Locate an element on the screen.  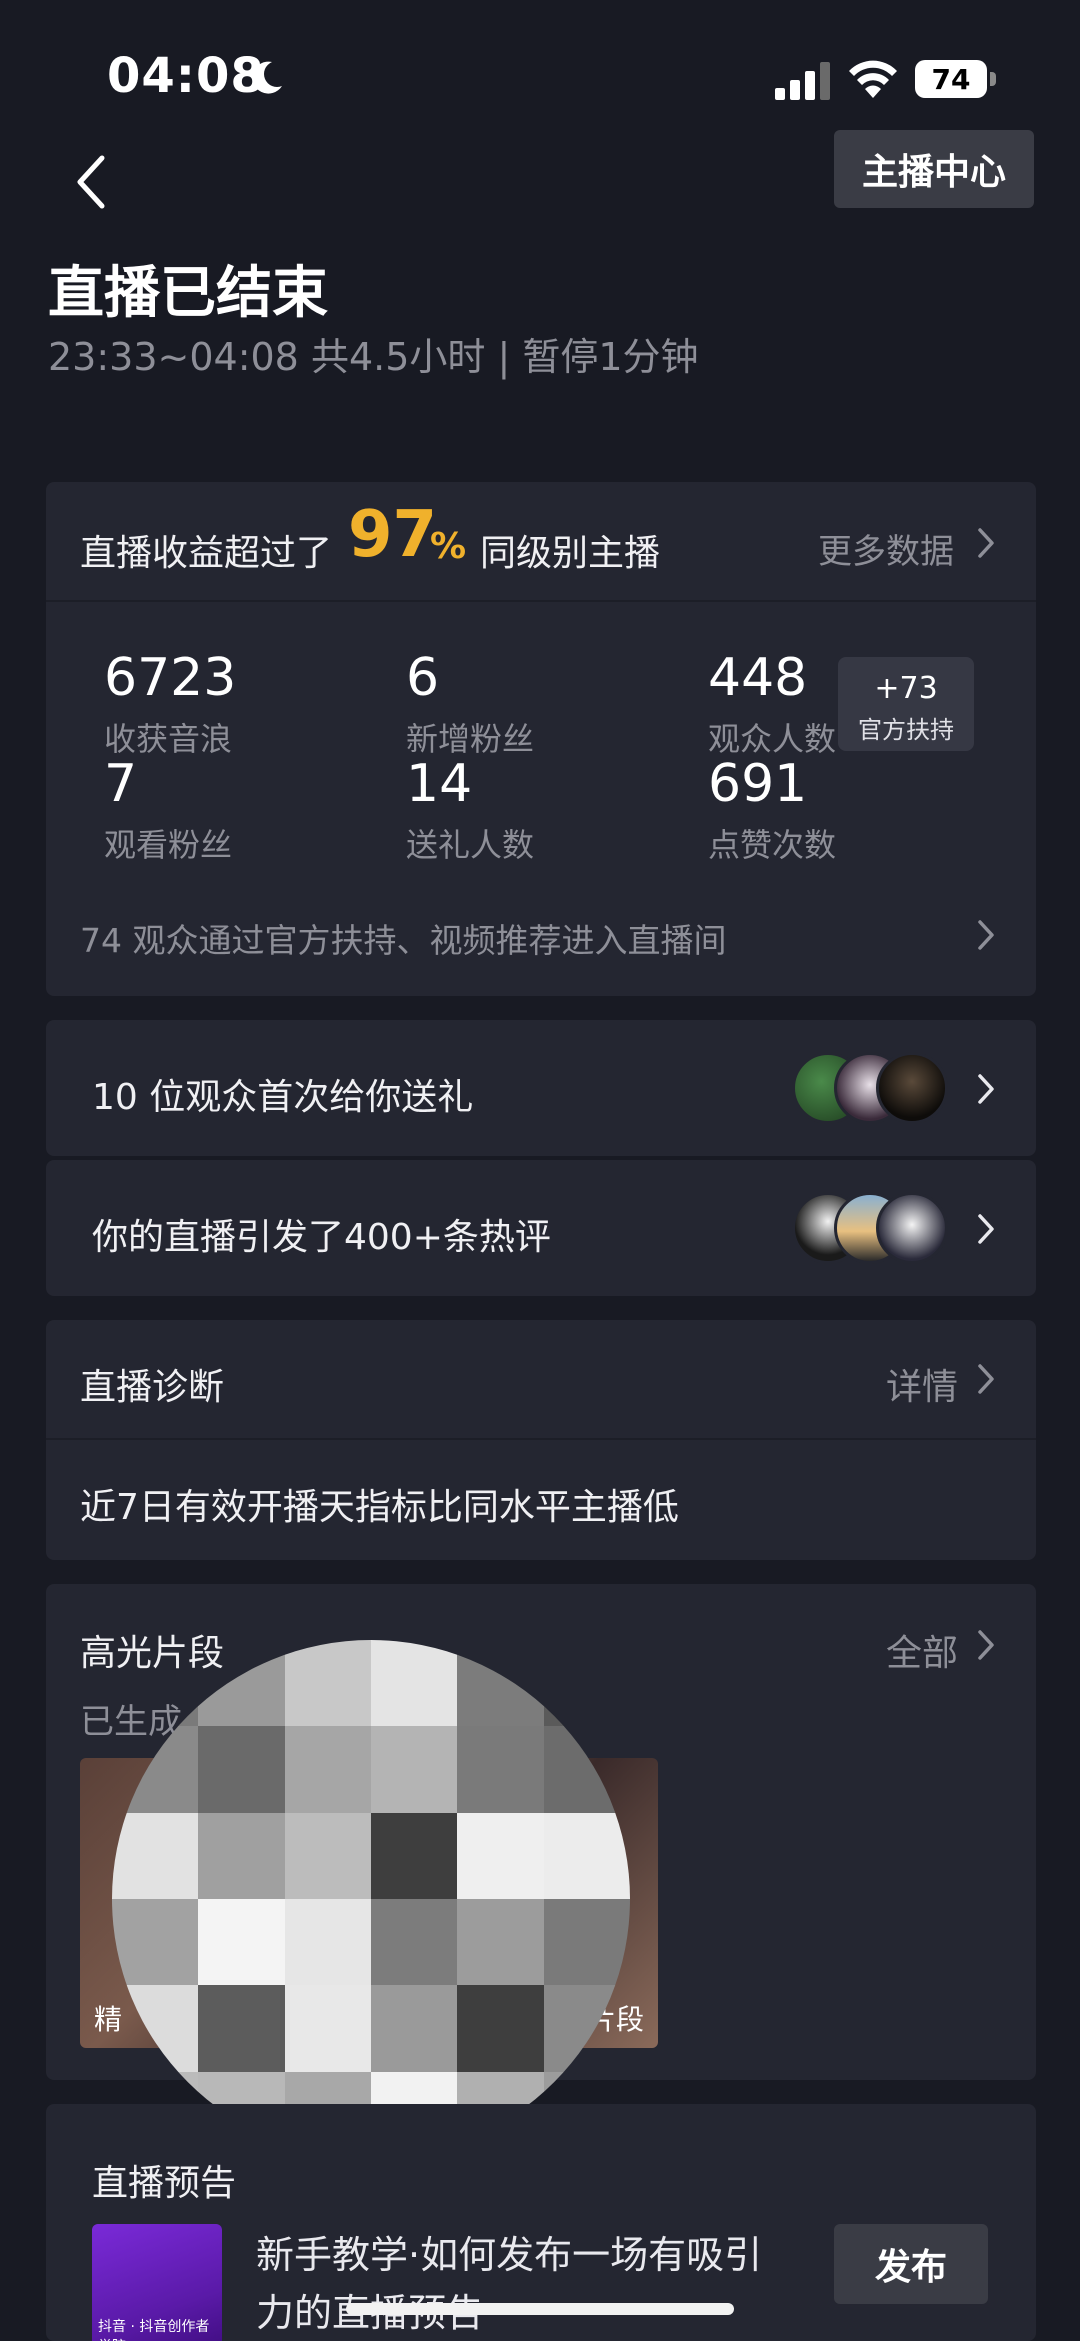
revenue-prefix: 直播收益超过了 is located at coordinates (206, 553).